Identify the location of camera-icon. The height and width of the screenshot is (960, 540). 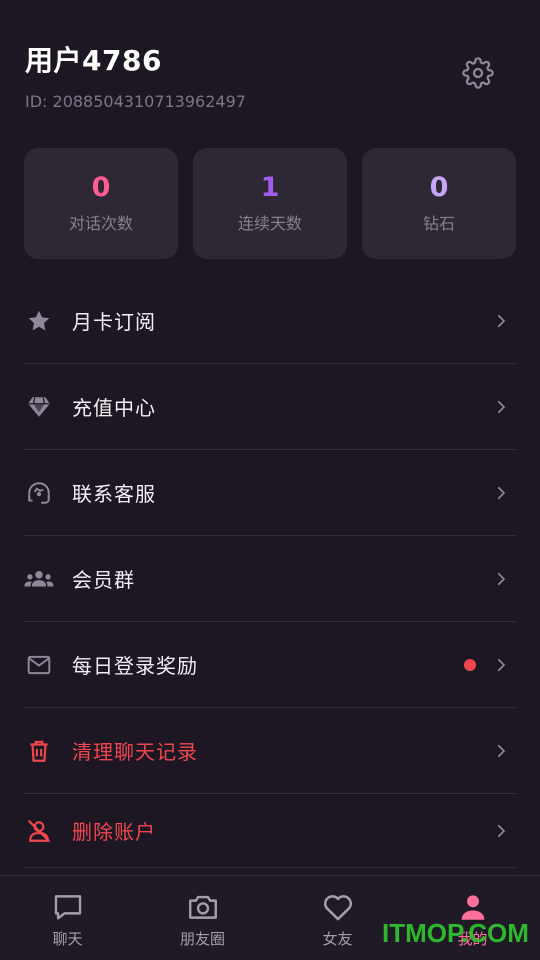
(203, 907).